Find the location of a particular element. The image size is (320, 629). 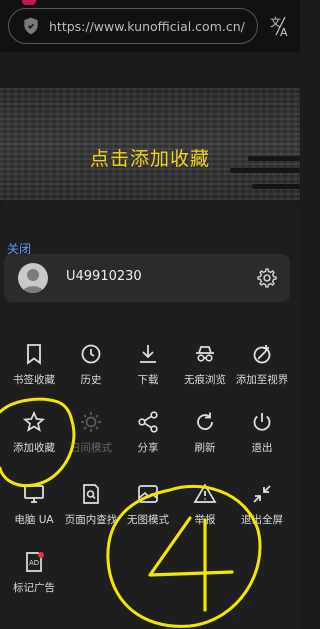

menu-item-label: 下载 is located at coordinates (148, 380).